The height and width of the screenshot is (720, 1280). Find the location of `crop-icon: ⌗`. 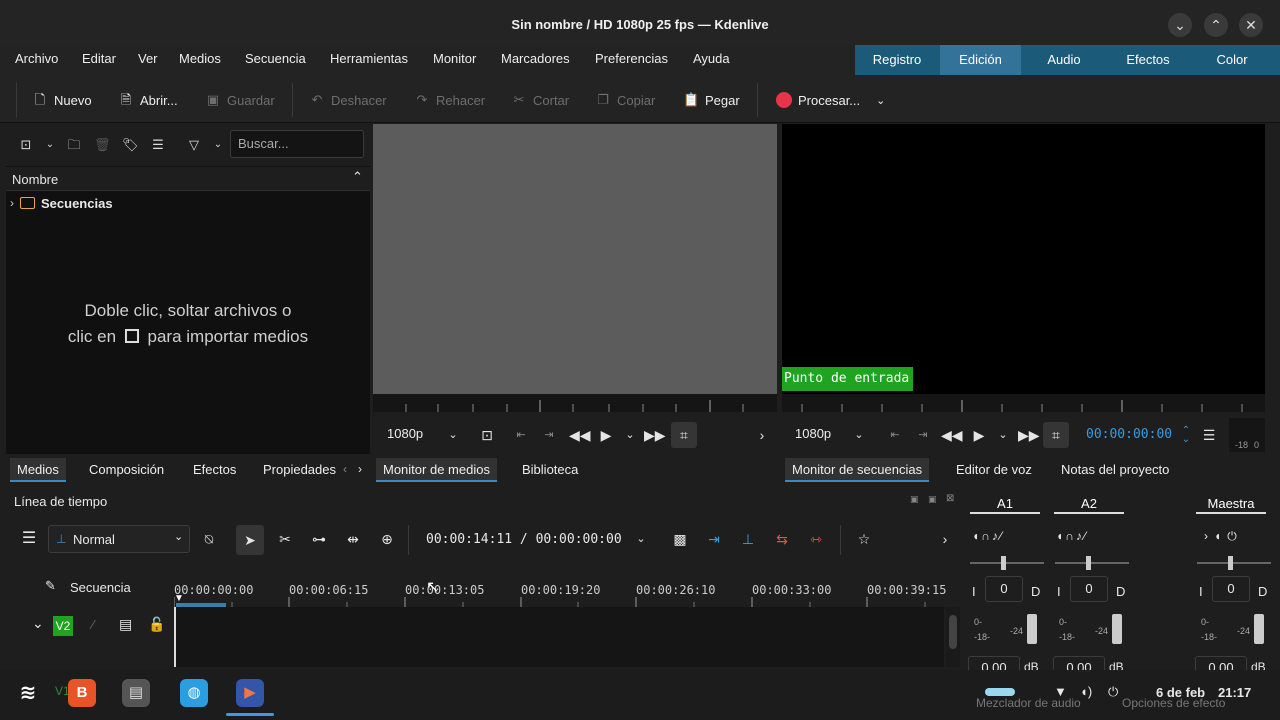

crop-icon: ⌗ is located at coordinates (1056, 435).